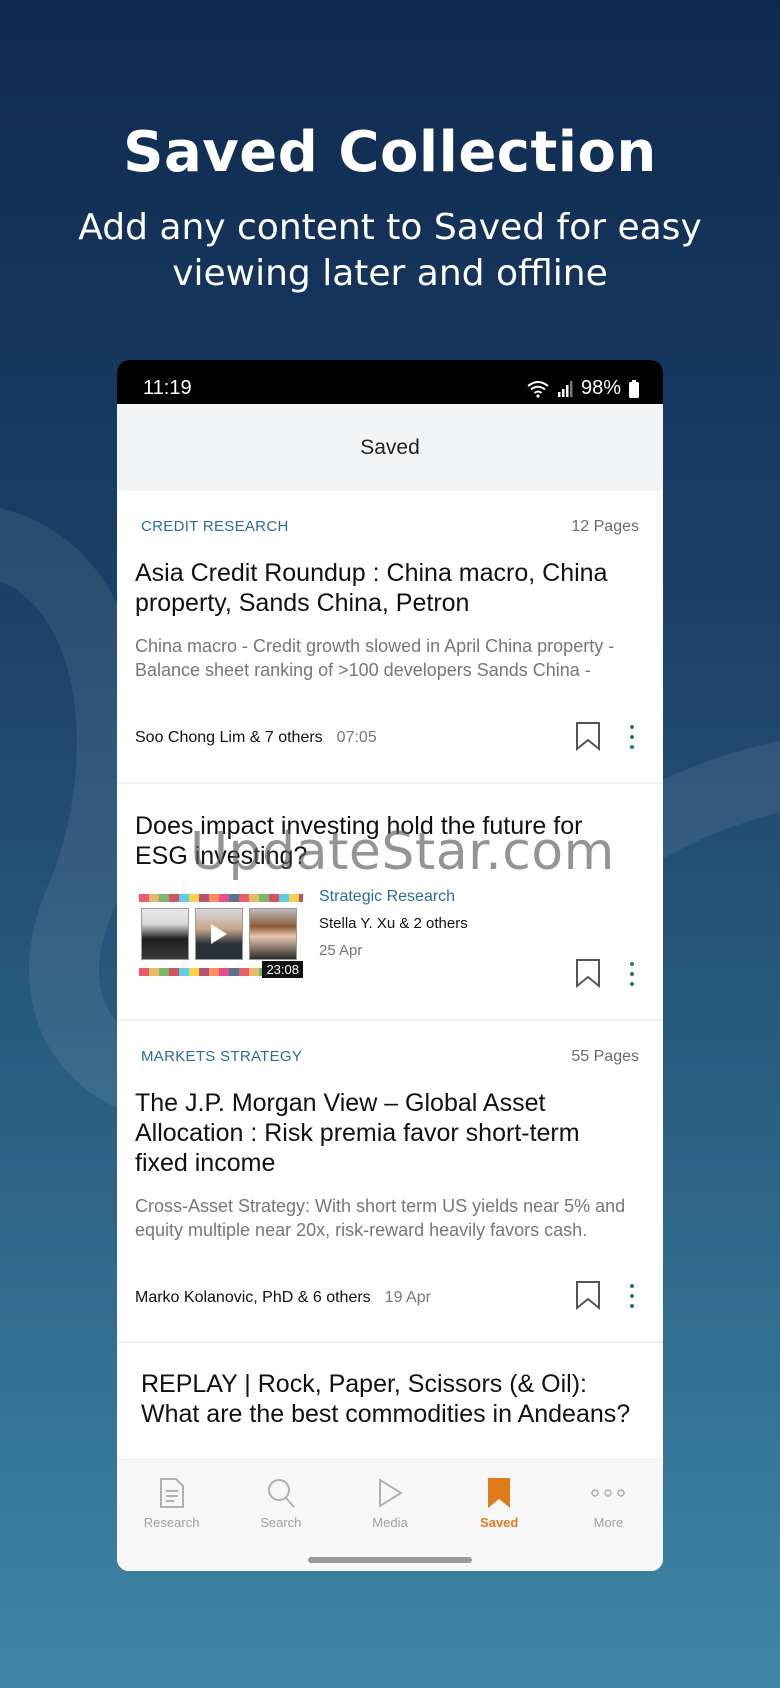  What do you see at coordinates (171, 1522) in the screenshot?
I see `tab-label: Research` at bounding box center [171, 1522].